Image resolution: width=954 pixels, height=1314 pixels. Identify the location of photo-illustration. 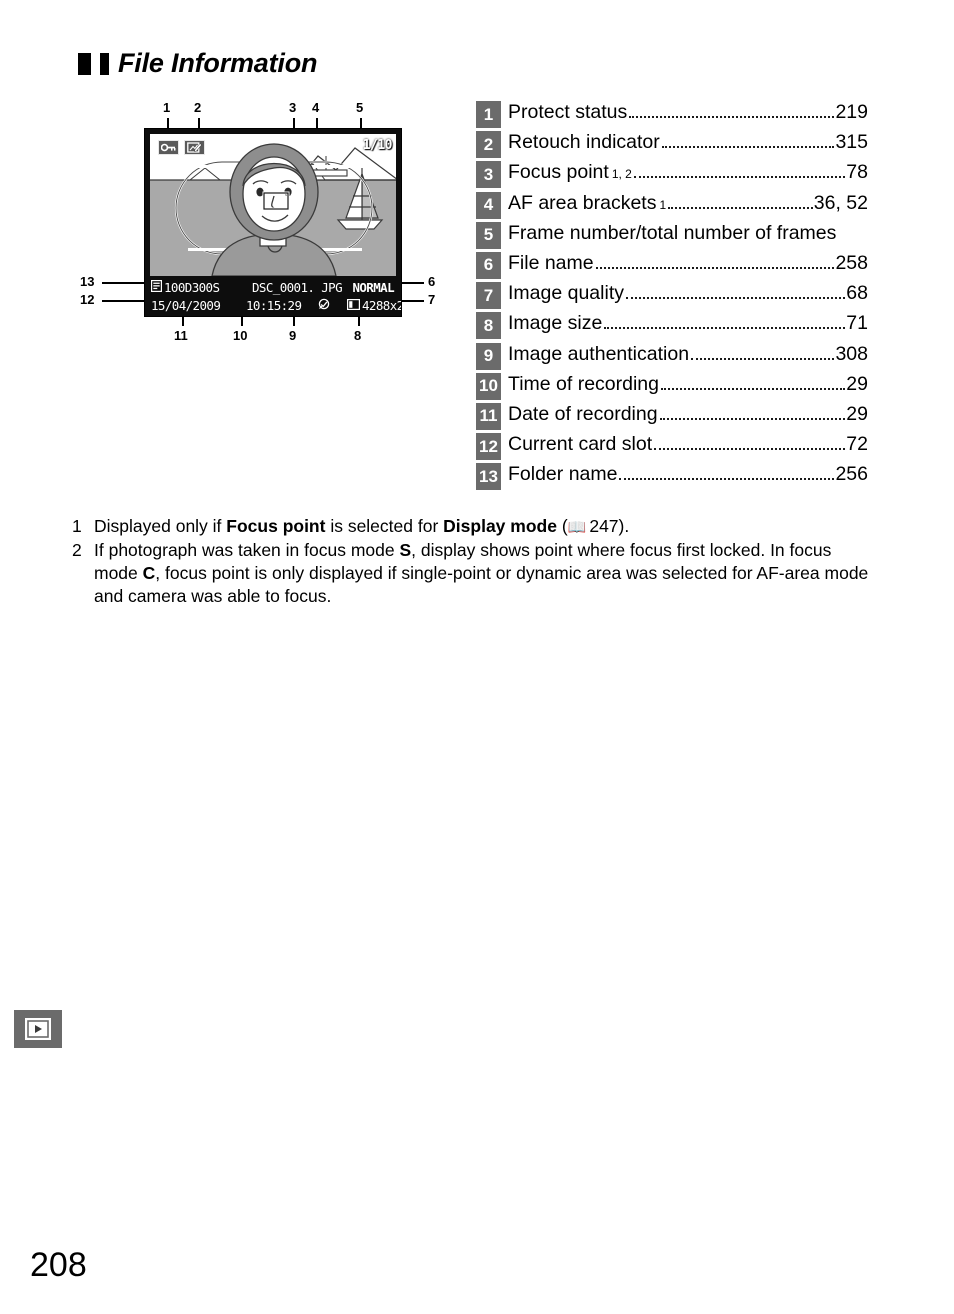
(273, 205).